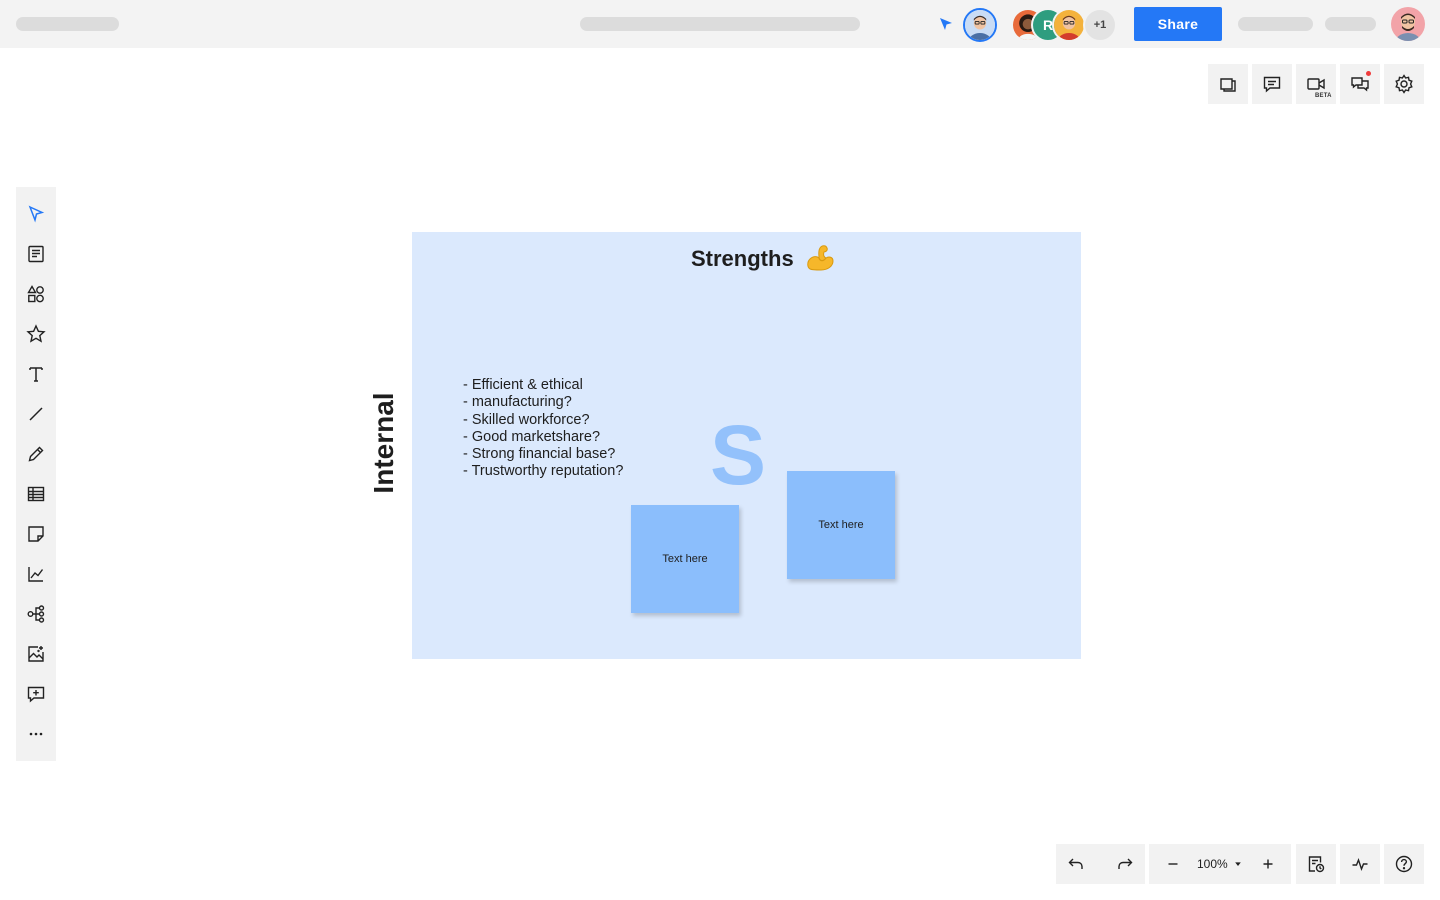  I want to click on text-tool-button, so click(36, 374).